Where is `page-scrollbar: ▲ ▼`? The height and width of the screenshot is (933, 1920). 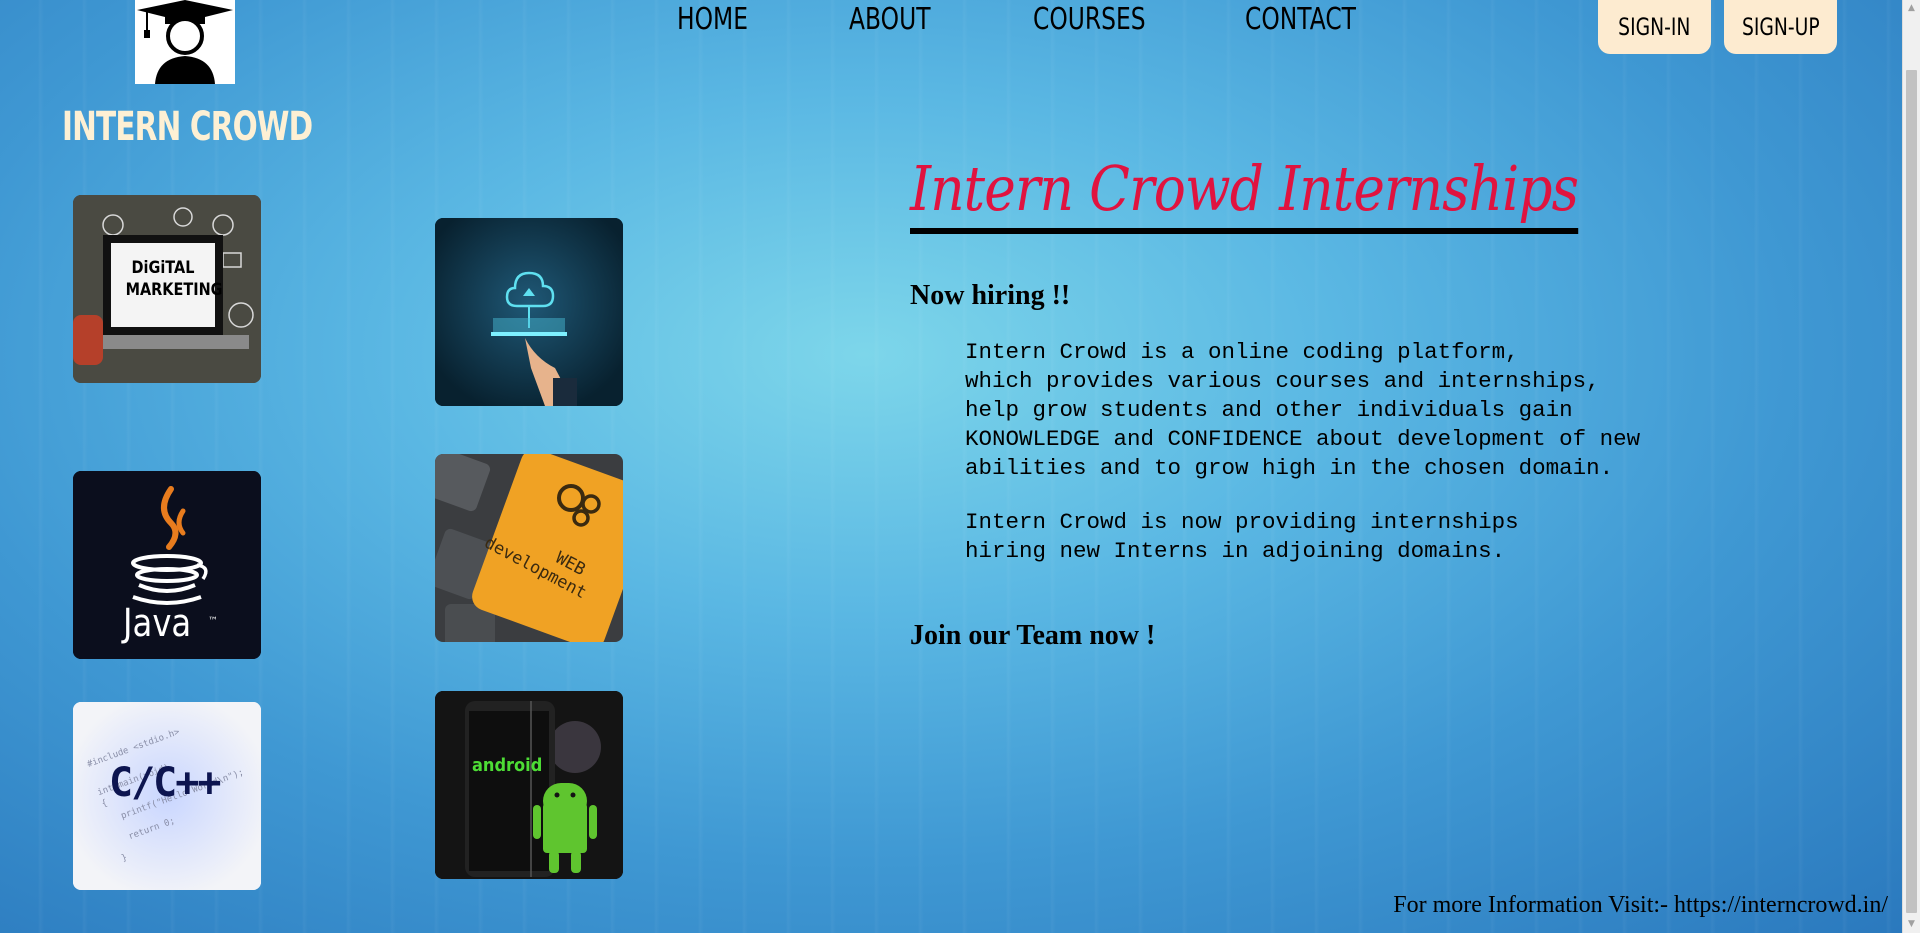 page-scrollbar: ▲ ▼ is located at coordinates (1911, 466).